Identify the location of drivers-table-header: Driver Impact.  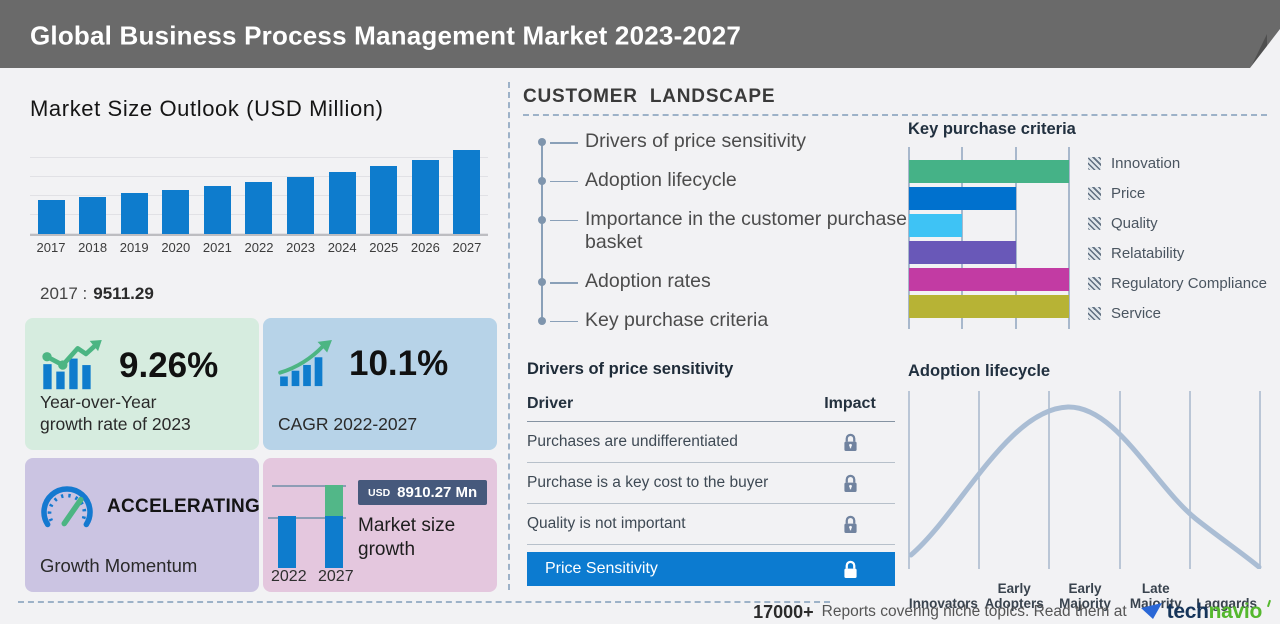
(711, 408).